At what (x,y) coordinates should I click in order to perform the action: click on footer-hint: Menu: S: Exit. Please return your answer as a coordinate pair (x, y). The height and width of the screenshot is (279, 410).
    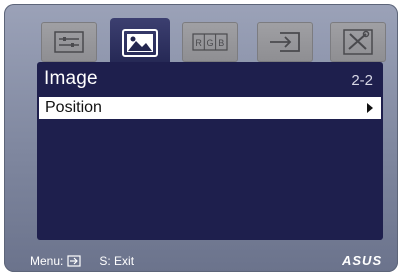
    Looking at the image, I should click on (82, 261).